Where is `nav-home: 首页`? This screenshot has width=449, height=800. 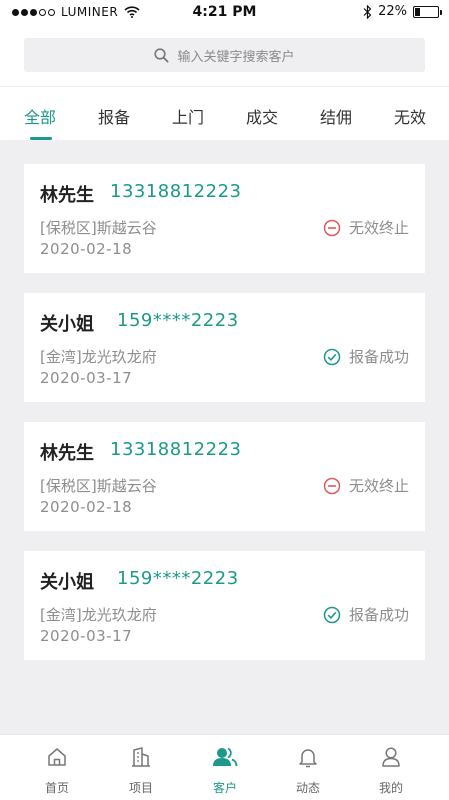 nav-home: 首页 is located at coordinates (57, 769).